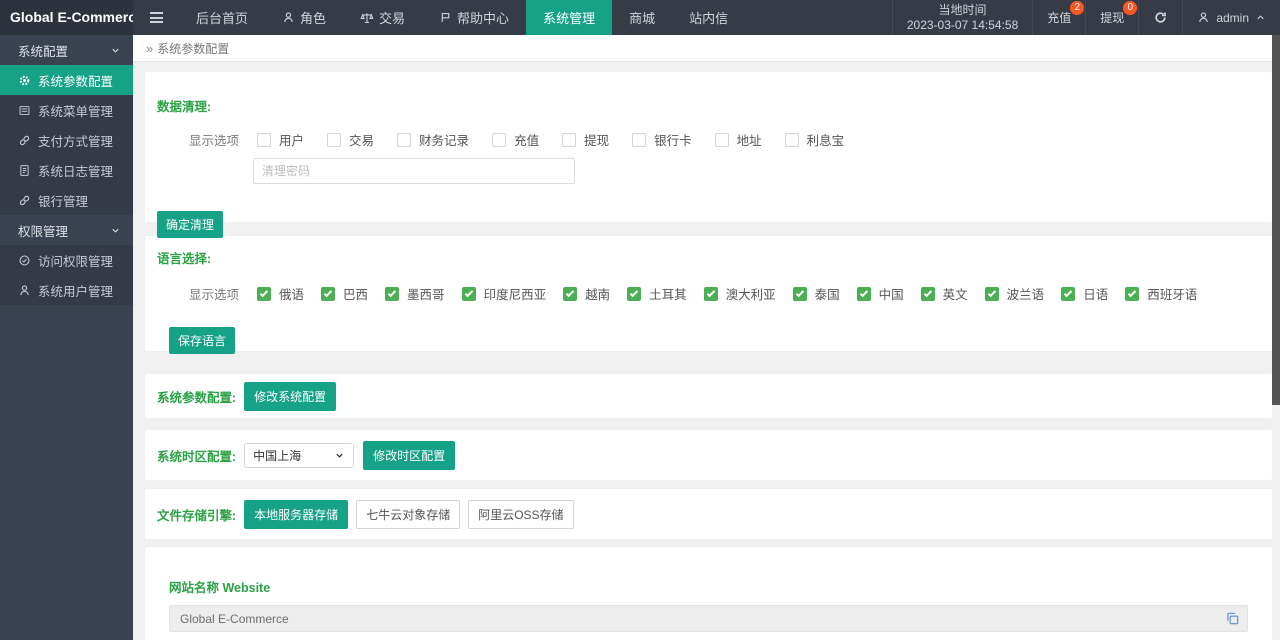 This screenshot has height=640, width=1280. I want to click on checkbox-bank-card: 银行卡, so click(662, 139).